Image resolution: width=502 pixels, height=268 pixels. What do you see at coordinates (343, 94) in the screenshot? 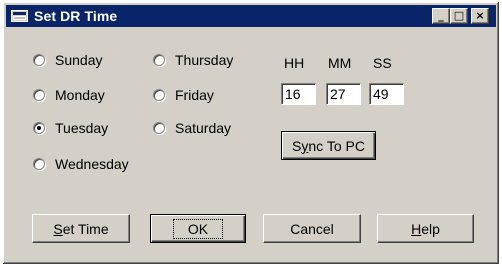
I see `minutes-field: 27` at bounding box center [343, 94].